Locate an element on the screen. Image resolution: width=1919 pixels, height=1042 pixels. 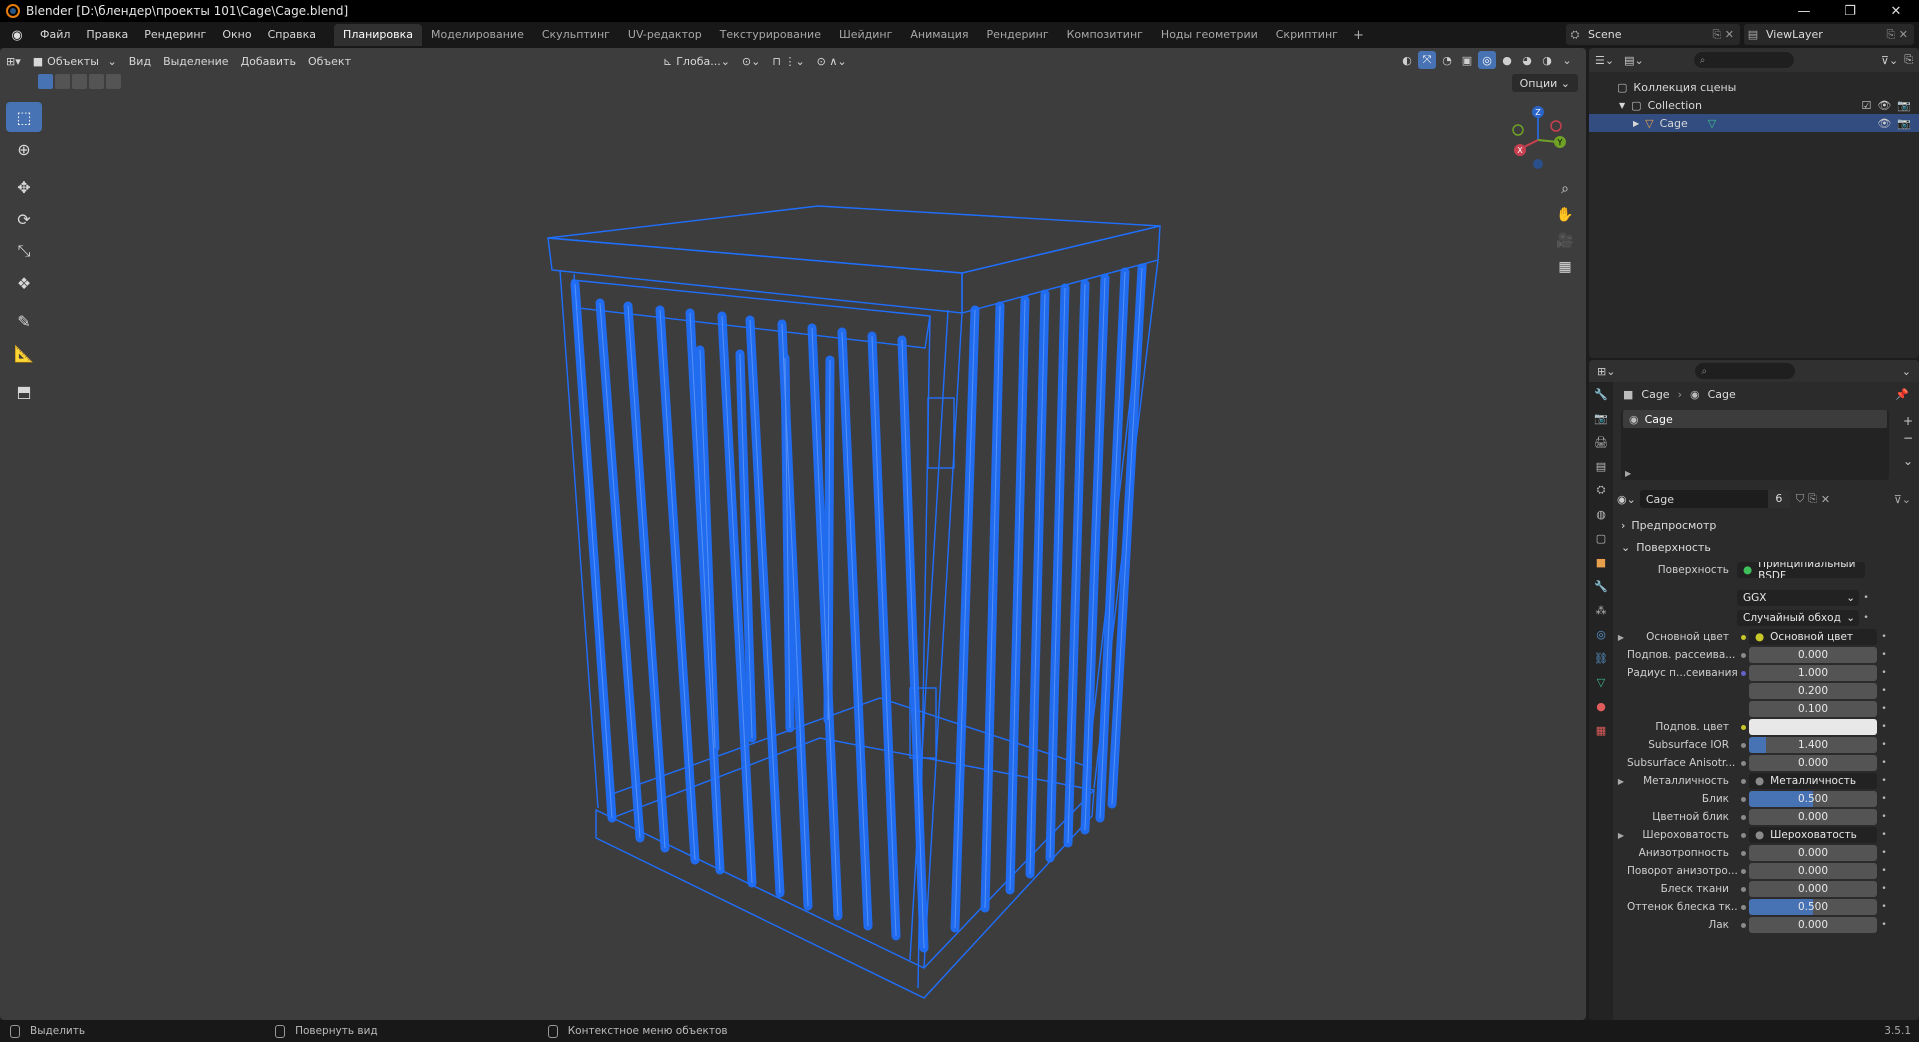
fake-user-shield-icon: ⛉ is located at coordinates (1800, 499).